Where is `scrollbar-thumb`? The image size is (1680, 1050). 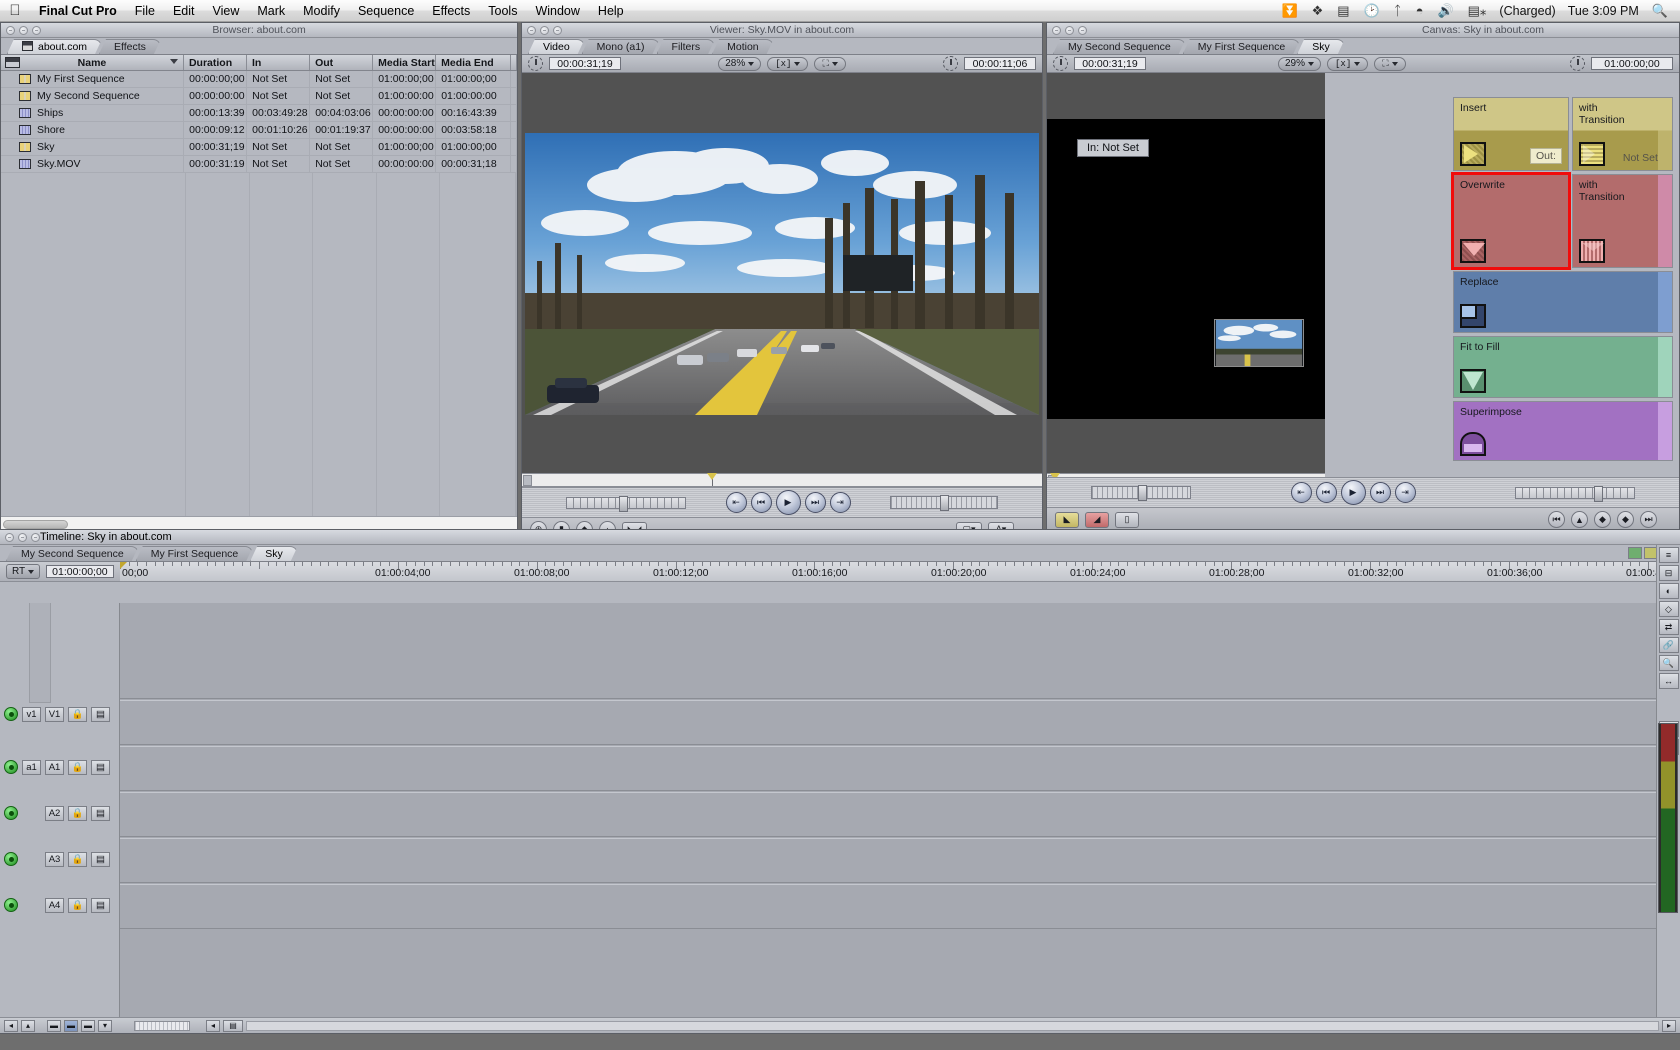 scrollbar-thumb is located at coordinates (35, 524).